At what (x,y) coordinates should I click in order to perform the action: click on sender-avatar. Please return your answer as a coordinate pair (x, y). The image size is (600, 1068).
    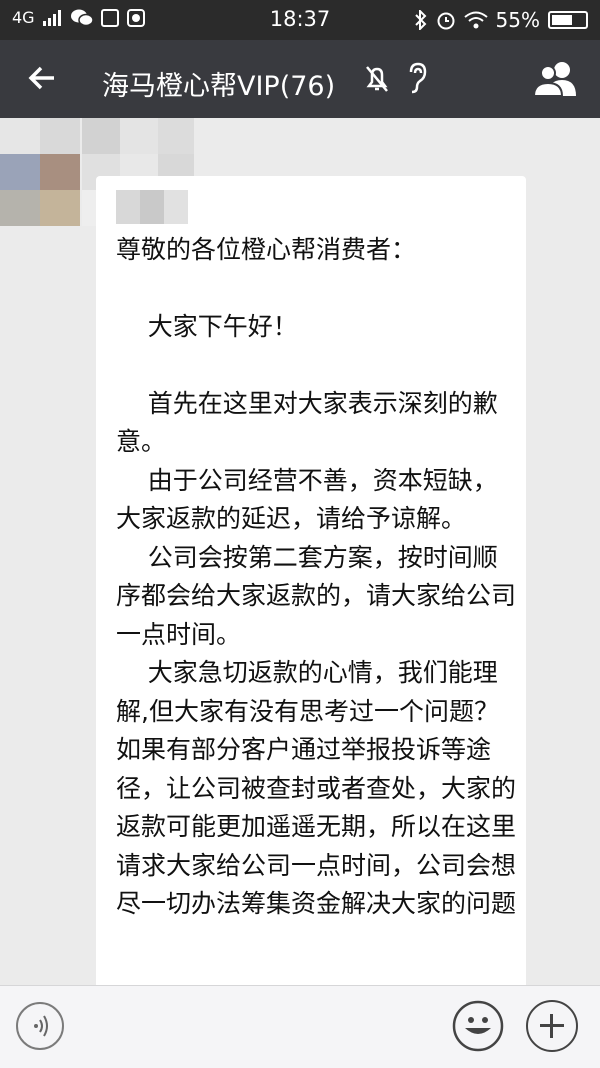
    Looking at the image, I should click on (40, 172).